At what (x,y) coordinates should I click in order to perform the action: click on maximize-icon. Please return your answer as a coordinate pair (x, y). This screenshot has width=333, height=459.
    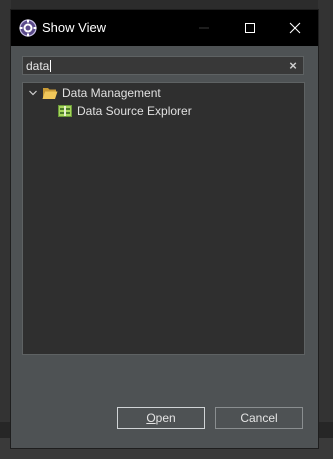
    Looking at the image, I should click on (250, 28).